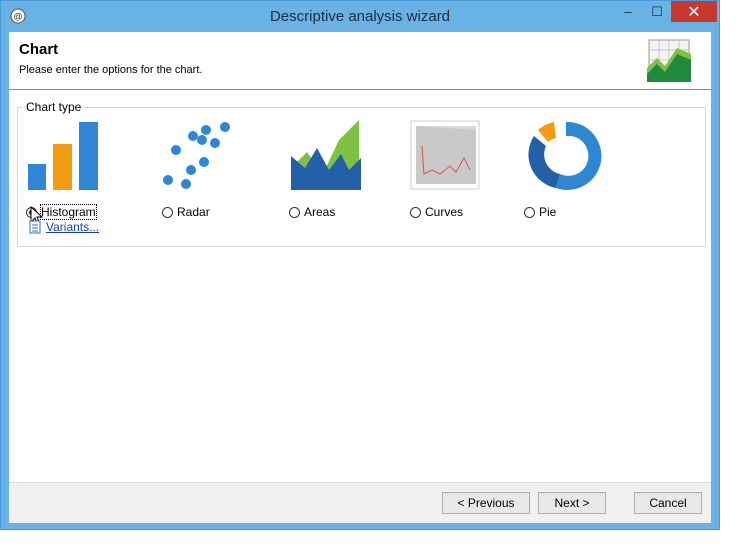 This screenshot has width=754, height=553. I want to click on maximize-button: ☐, so click(657, 11).